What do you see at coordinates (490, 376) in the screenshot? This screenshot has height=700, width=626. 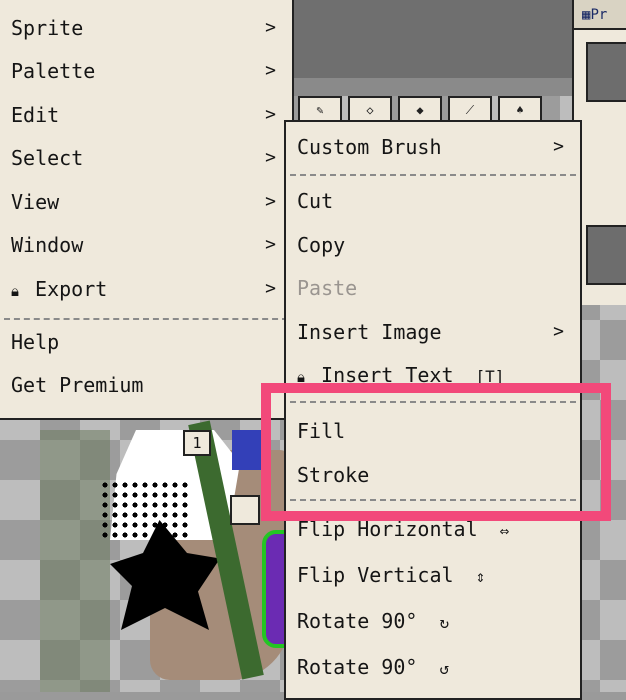 I see `text-tool-icon: [T]` at bounding box center [490, 376].